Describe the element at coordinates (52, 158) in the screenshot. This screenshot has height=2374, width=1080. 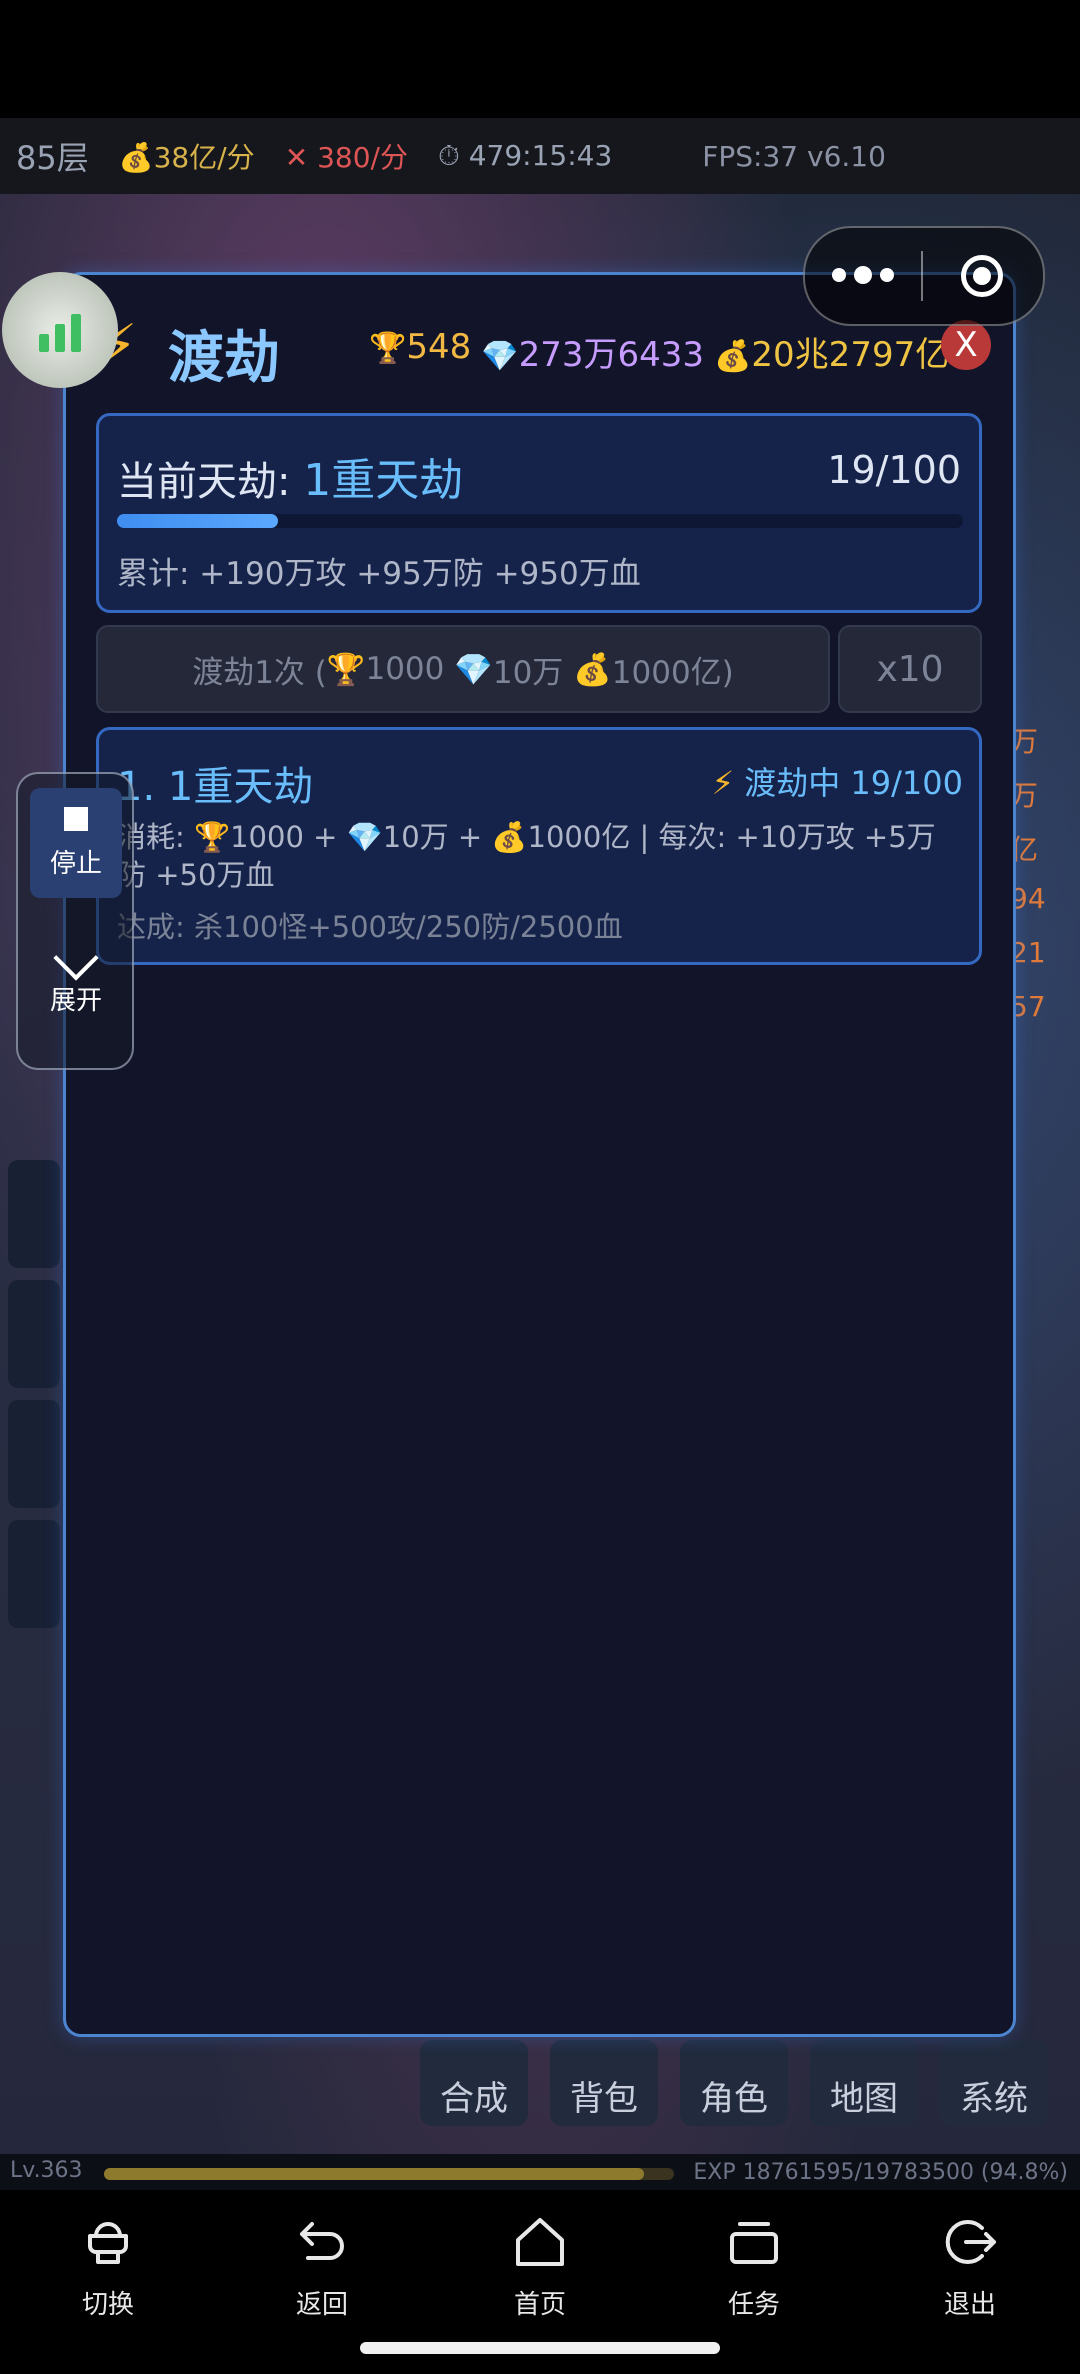
I see `floor-label: 85层` at that location.